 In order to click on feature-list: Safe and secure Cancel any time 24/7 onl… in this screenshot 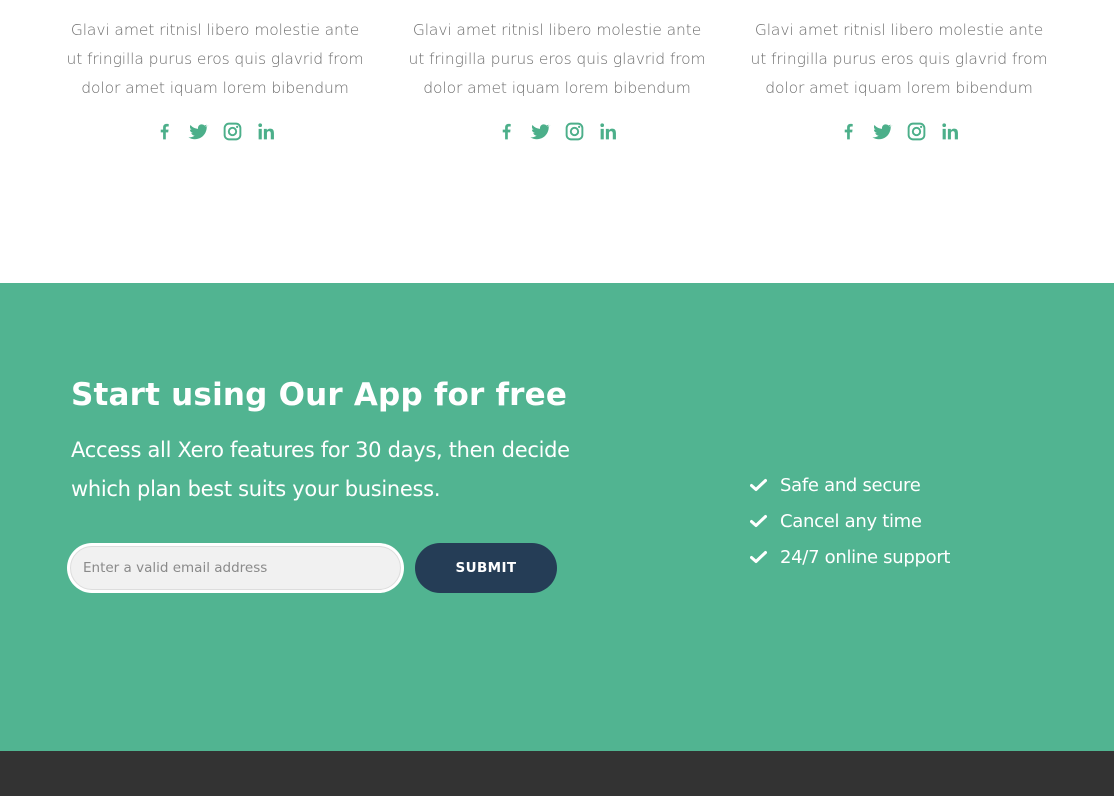, I will do `click(850, 521)`.